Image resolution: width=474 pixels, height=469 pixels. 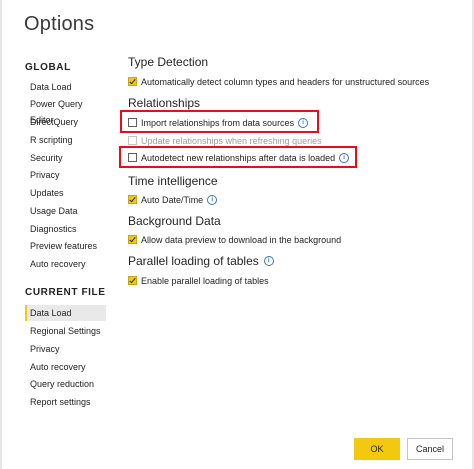 I want to click on section-title-relationships: Relationships, so click(x=164, y=103).